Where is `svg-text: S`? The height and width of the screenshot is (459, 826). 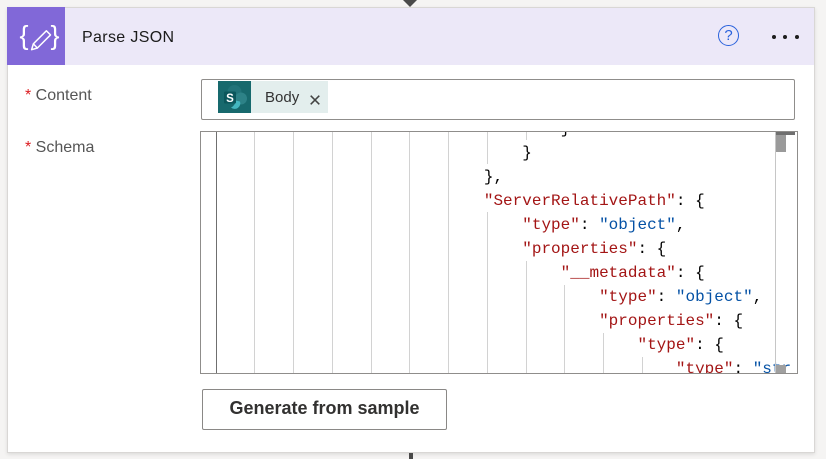 svg-text: S is located at coordinates (230, 99).